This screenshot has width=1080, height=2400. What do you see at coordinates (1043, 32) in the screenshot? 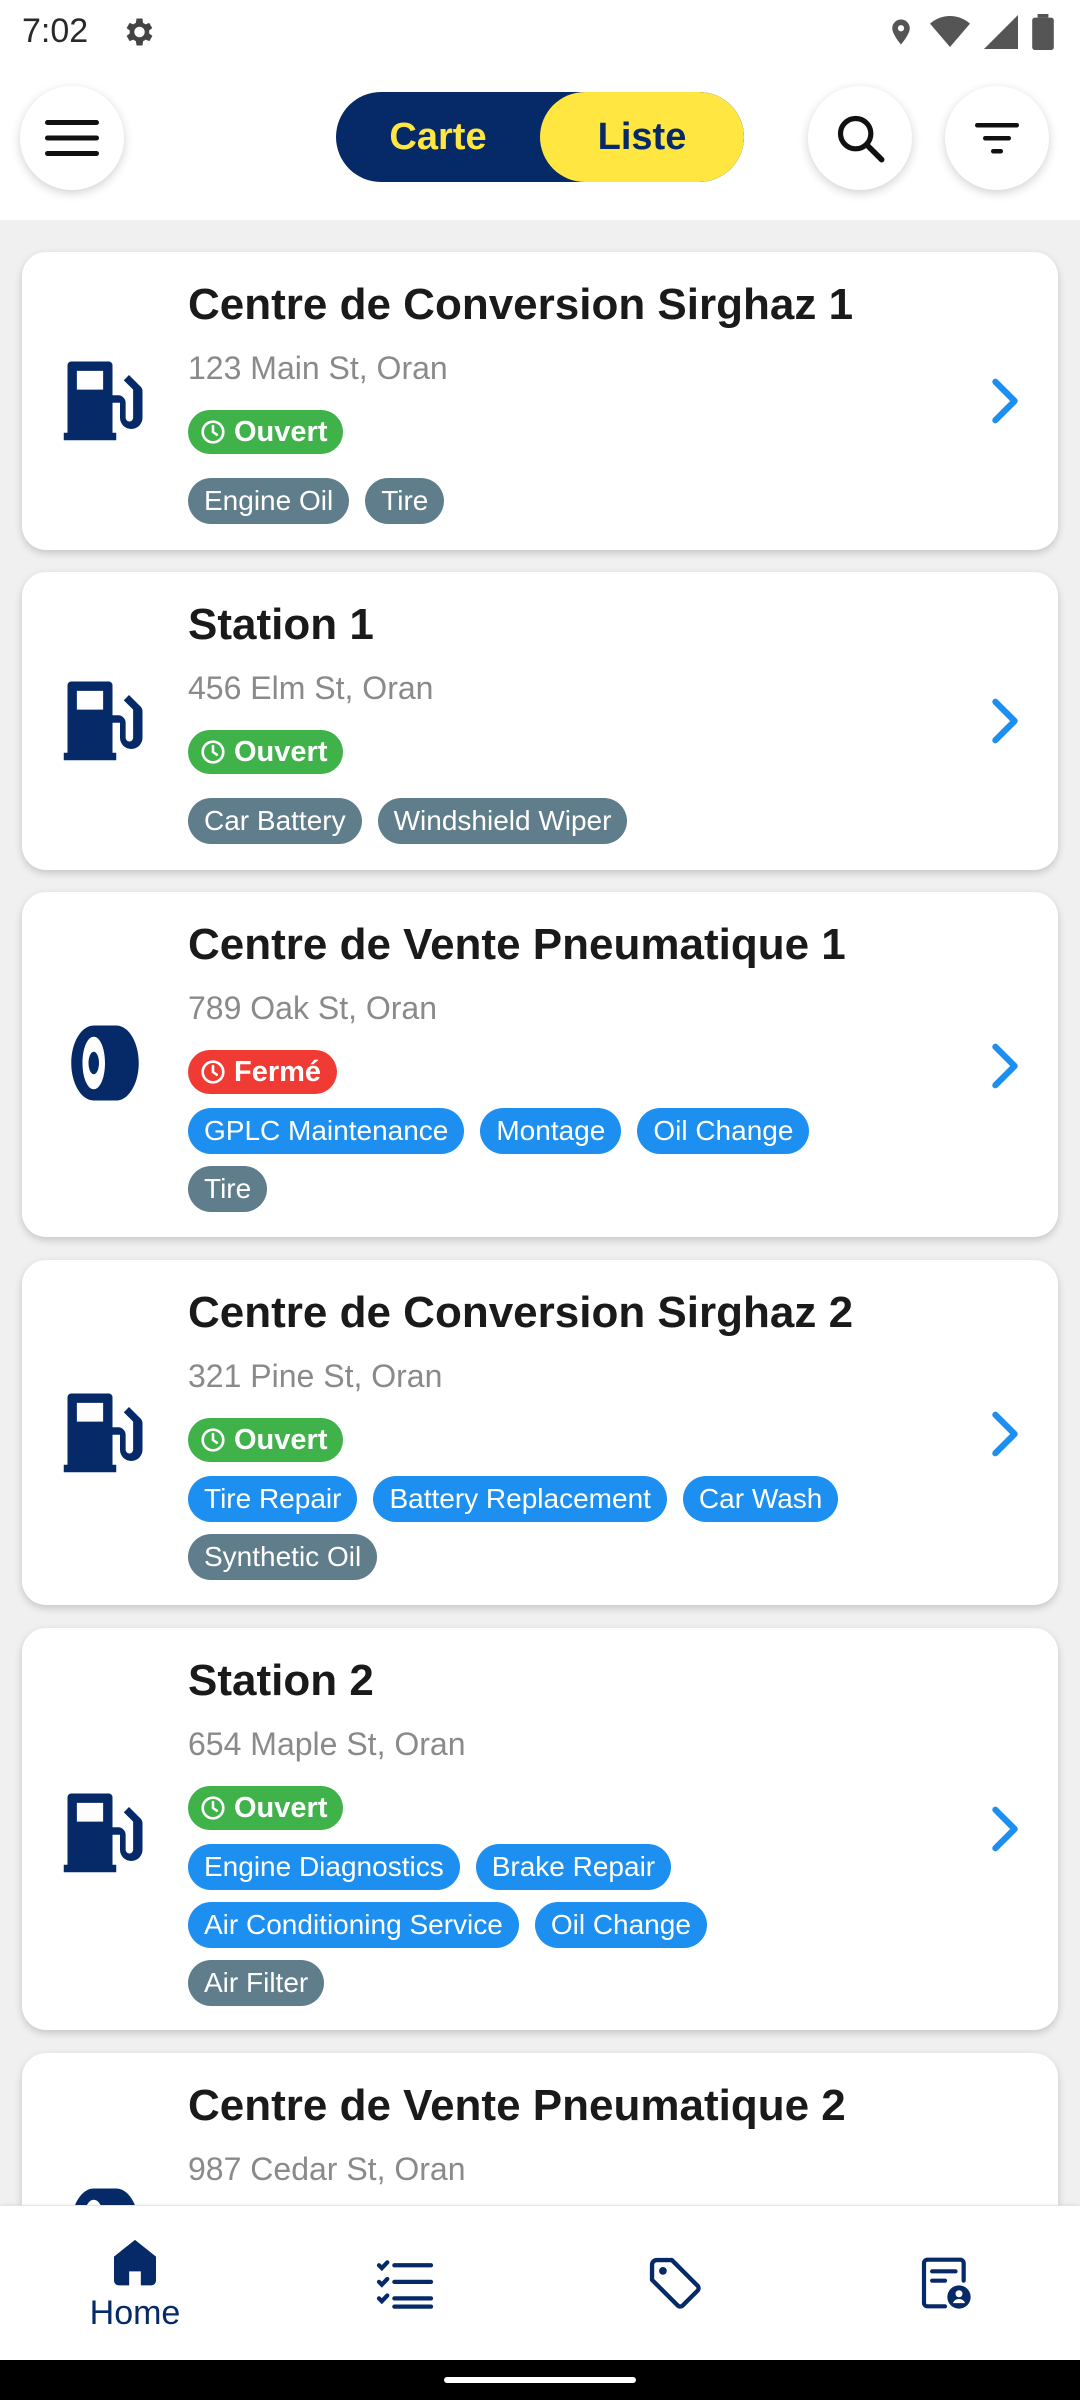
I see `battery-icon` at bounding box center [1043, 32].